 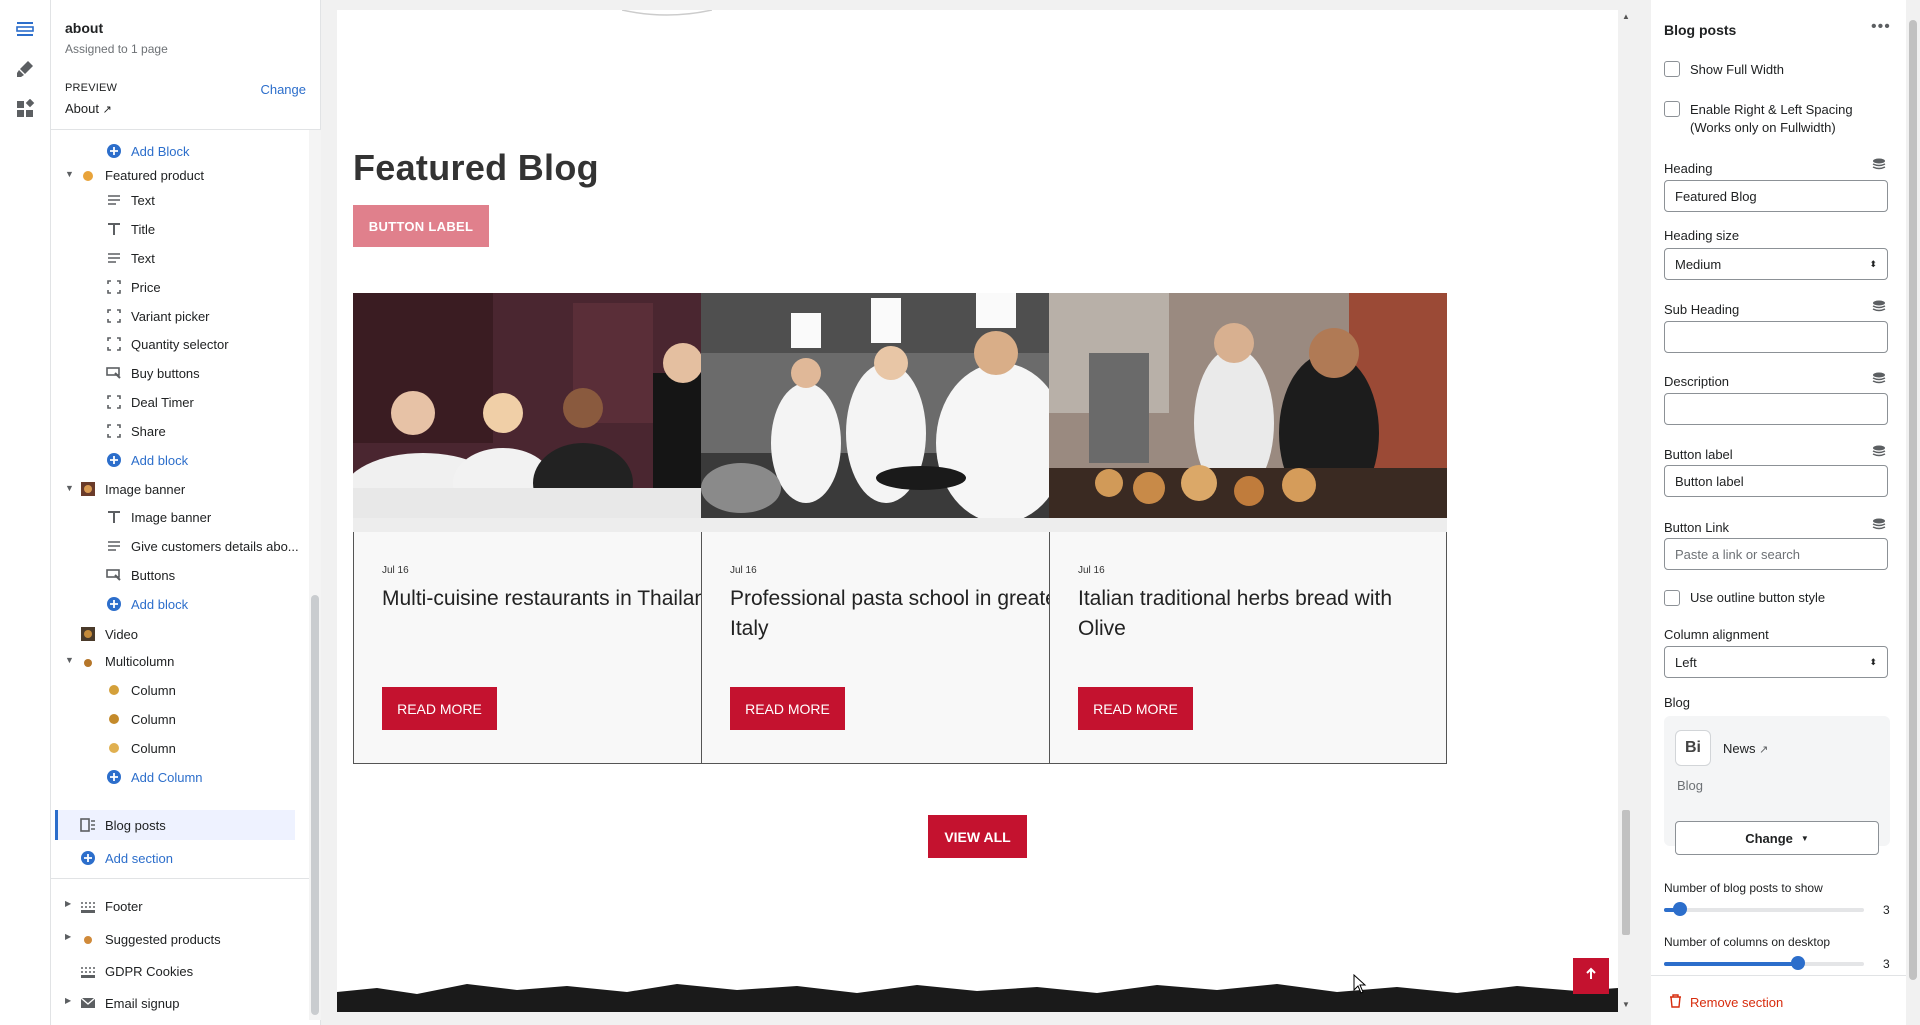 I want to click on blog-image-restaurant, so click(x=552, y=405).